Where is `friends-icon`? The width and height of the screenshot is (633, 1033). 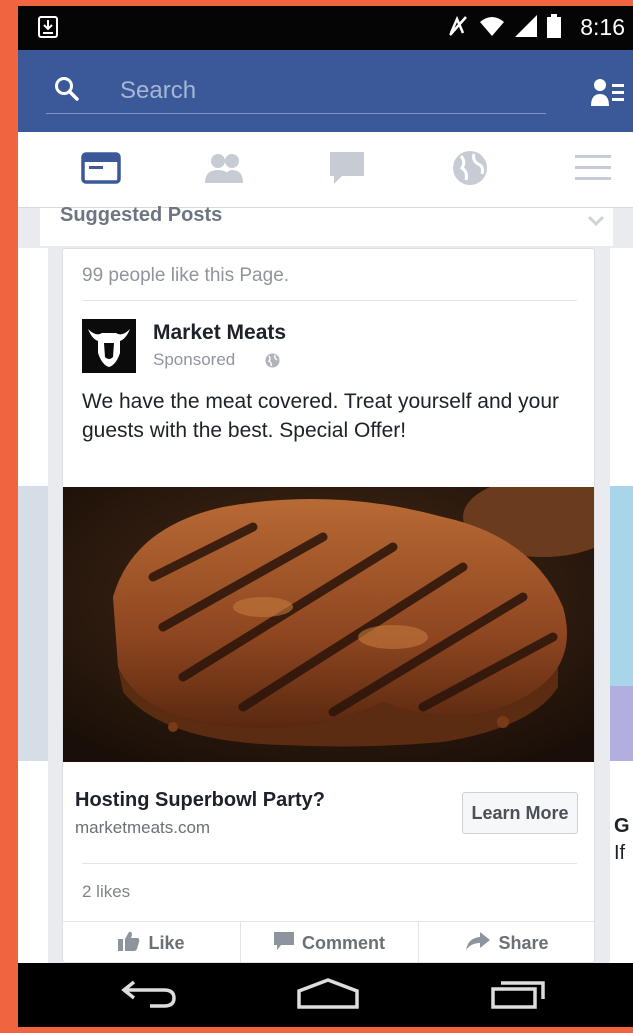
friends-icon is located at coordinates (224, 170).